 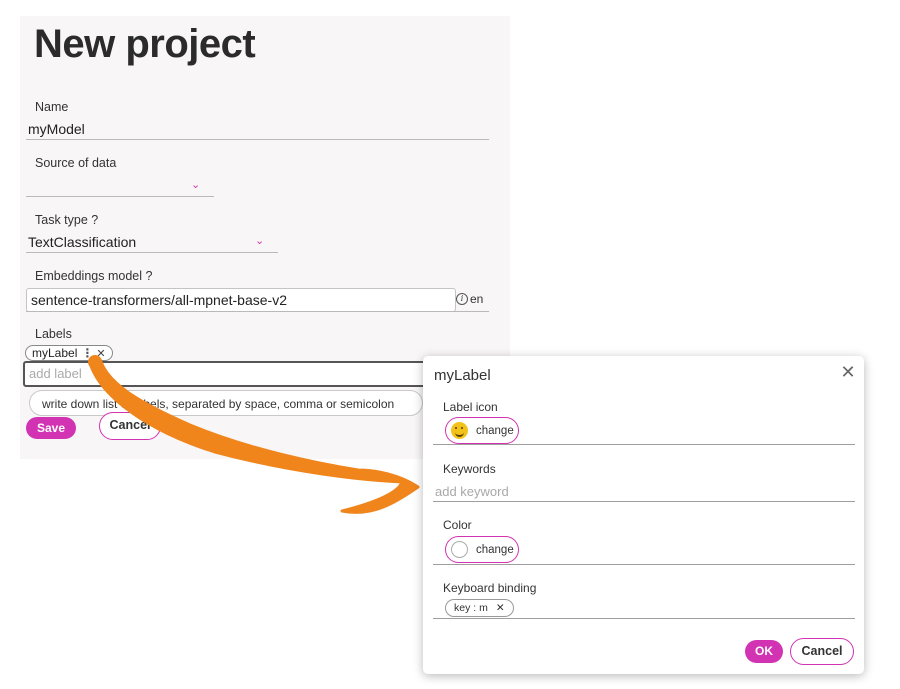 I want to click on source-select, so click(x=118, y=186).